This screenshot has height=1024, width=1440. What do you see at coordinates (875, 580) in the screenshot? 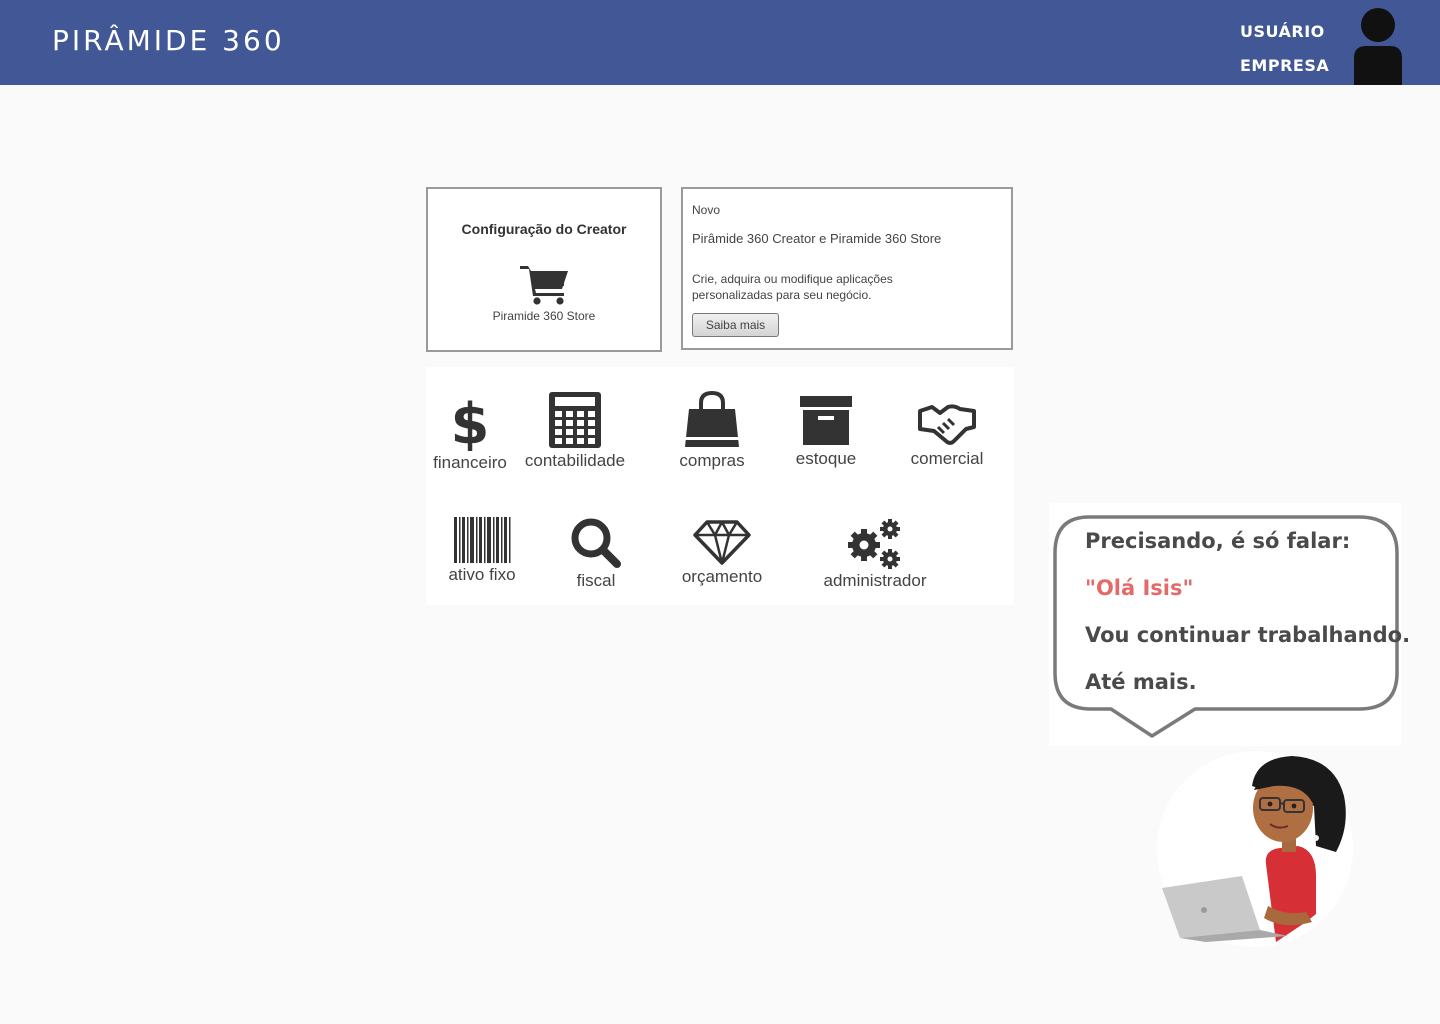
I see `module-label: administrador` at bounding box center [875, 580].